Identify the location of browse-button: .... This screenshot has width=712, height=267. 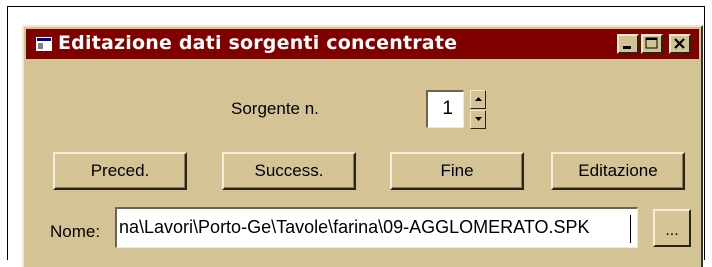
(672, 228).